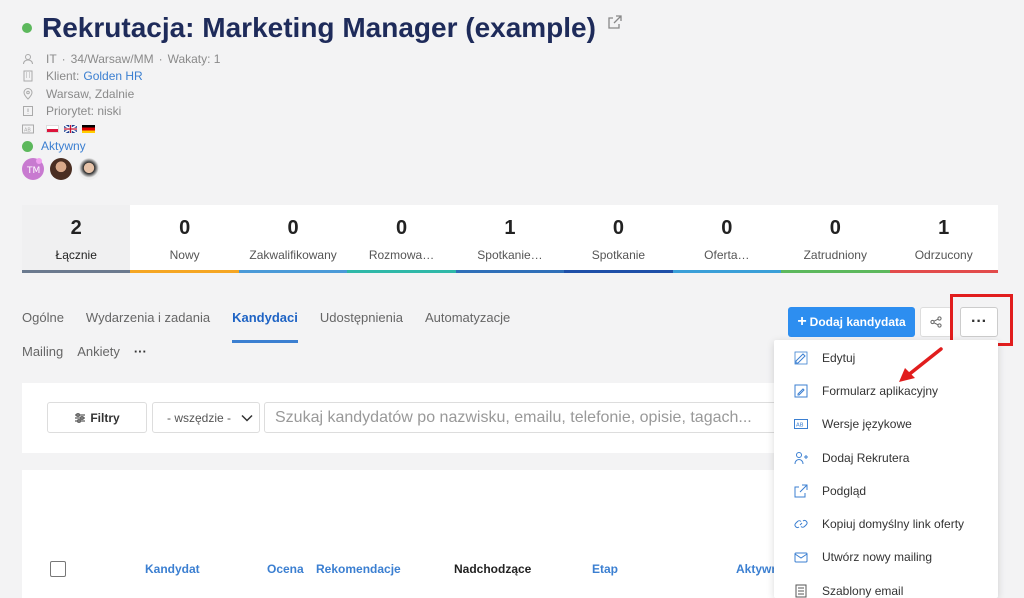  What do you see at coordinates (63, 146) in the screenshot?
I see `status-label: Aktywny` at bounding box center [63, 146].